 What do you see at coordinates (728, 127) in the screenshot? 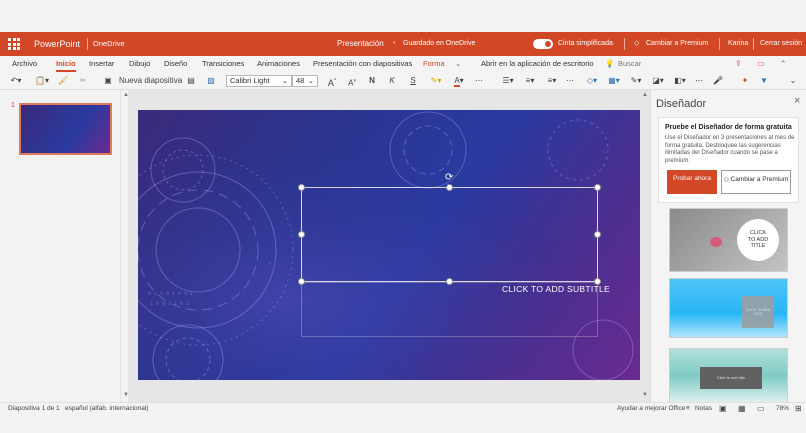
I see `promo-title: Pruebe el Diseñador de forma gratuita` at bounding box center [728, 127].